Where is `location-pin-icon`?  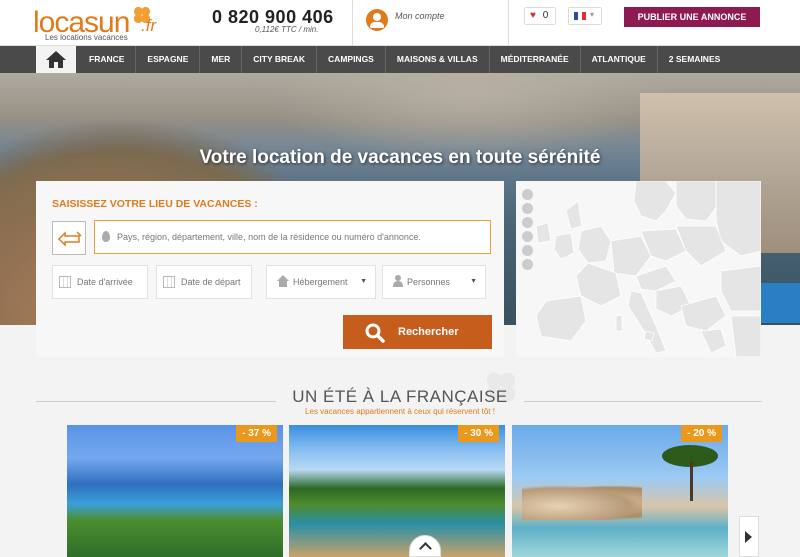 location-pin-icon is located at coordinates (106, 236).